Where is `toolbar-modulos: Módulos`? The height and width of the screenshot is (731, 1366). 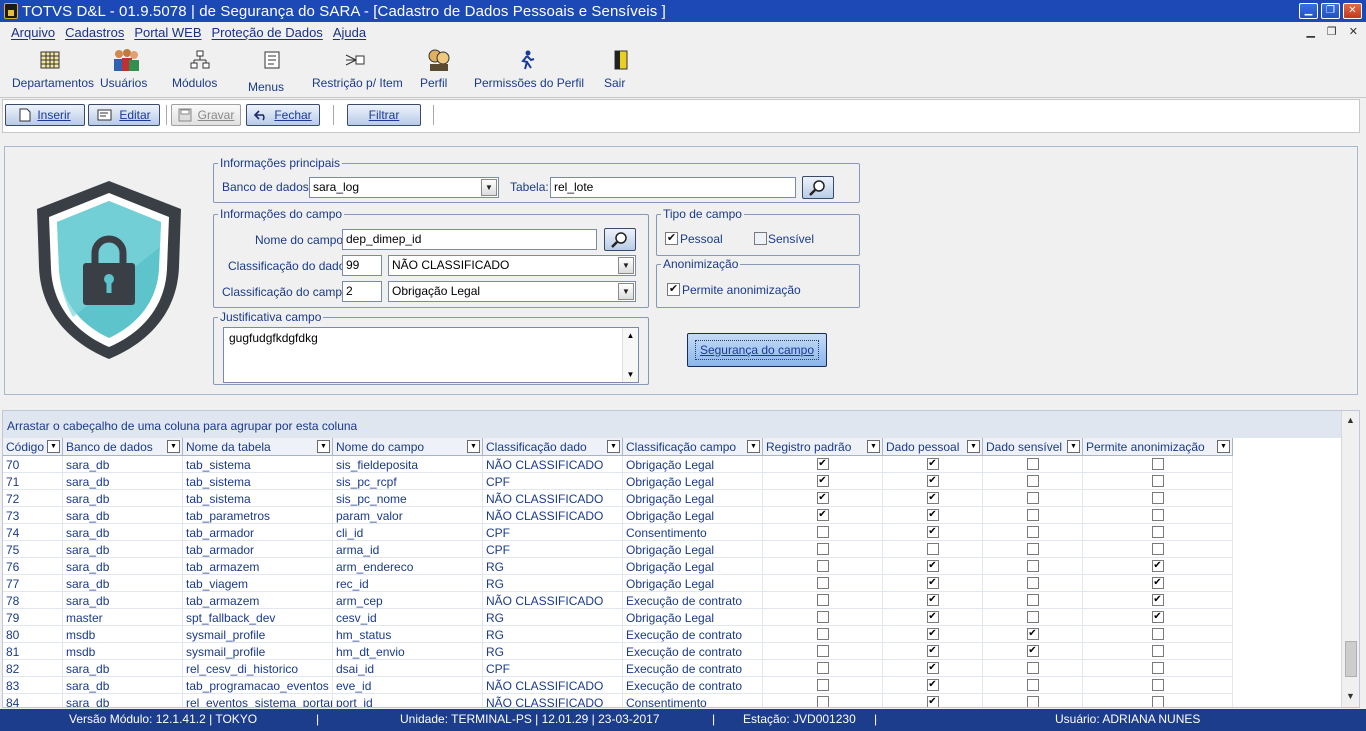 toolbar-modulos: Módulos is located at coordinates (200, 69).